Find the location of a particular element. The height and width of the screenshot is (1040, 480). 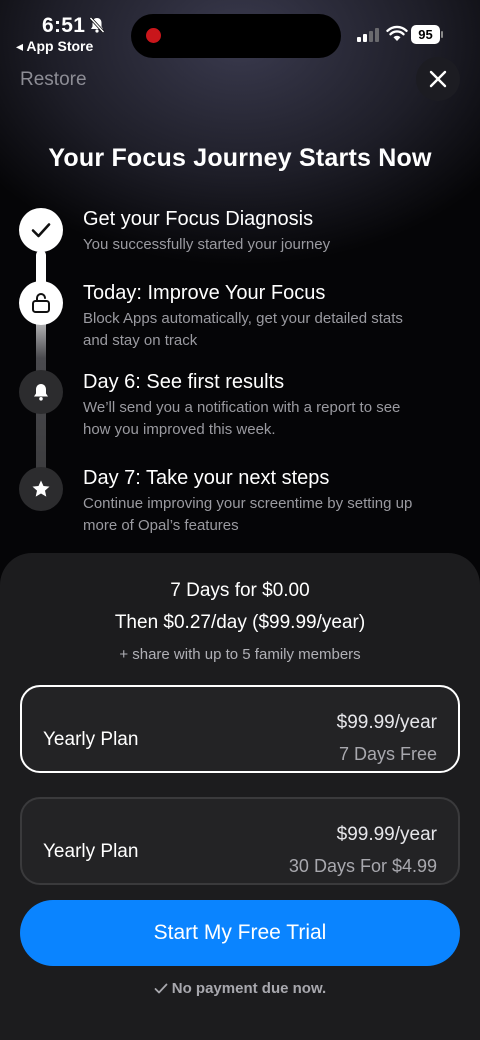

no-payment-note: No payment due now. is located at coordinates (240, 988).